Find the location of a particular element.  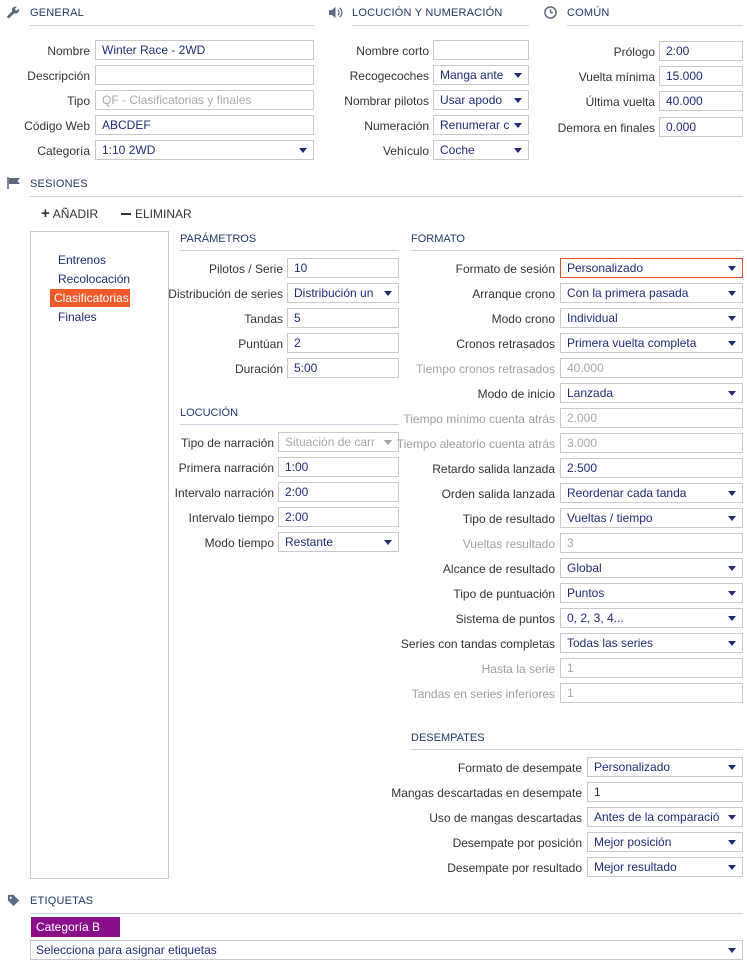

formato-sesion-select: Personalizado is located at coordinates (651, 268).